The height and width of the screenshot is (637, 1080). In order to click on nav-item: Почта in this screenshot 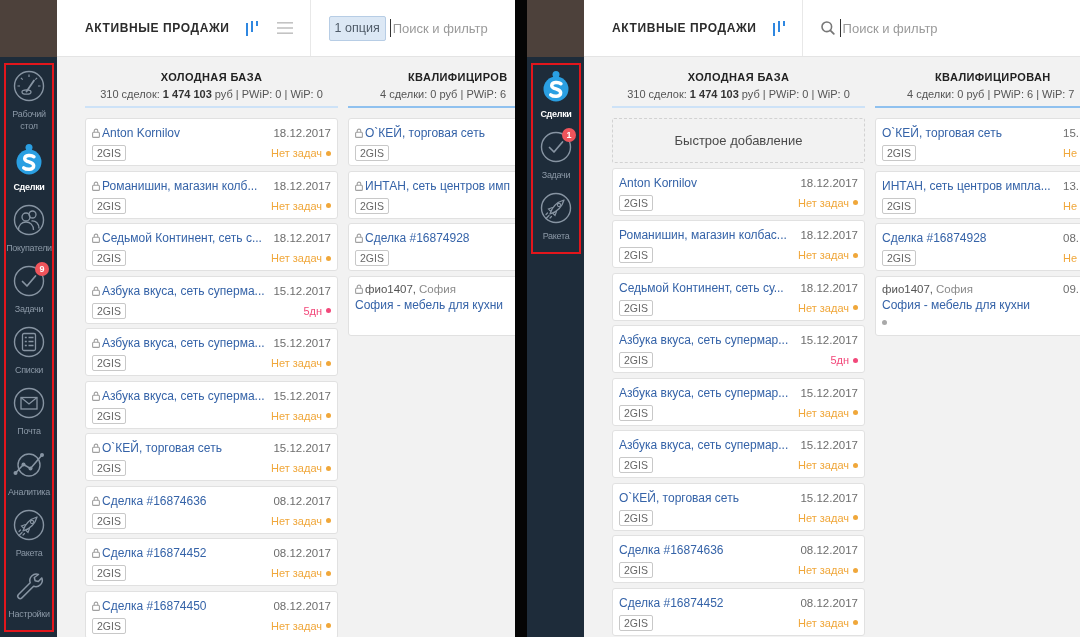, I will do `click(29, 412)`.